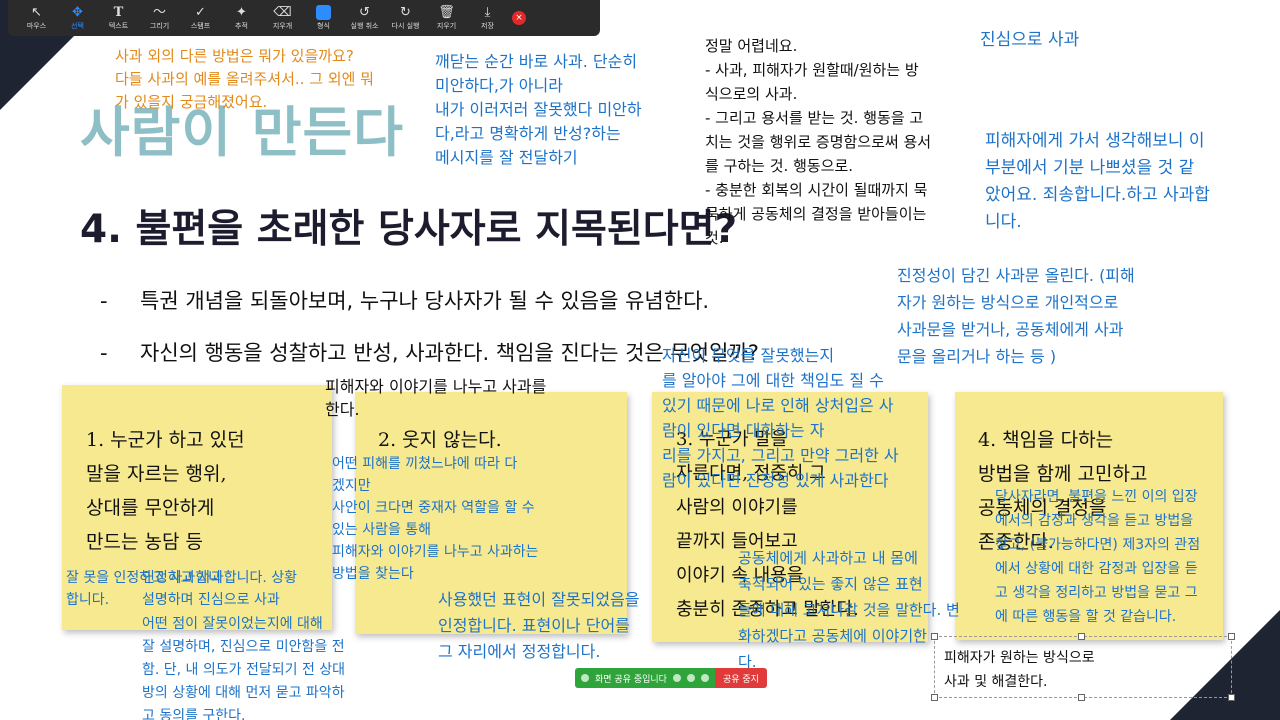 The image size is (1280, 720). What do you see at coordinates (1029, 40) in the screenshot?
I see `annotation-text: 진심으로 사과` at bounding box center [1029, 40].